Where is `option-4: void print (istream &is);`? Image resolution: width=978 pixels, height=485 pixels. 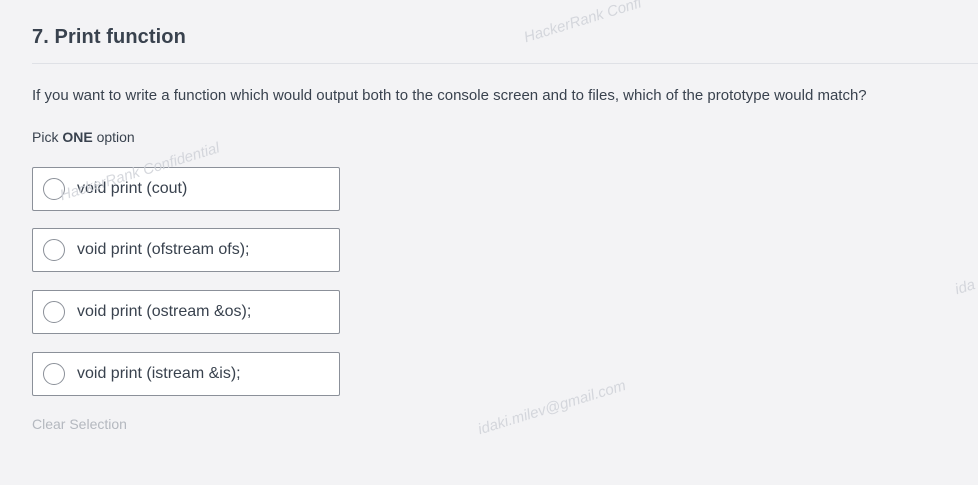 option-4: void print (istream &is); is located at coordinates (186, 374).